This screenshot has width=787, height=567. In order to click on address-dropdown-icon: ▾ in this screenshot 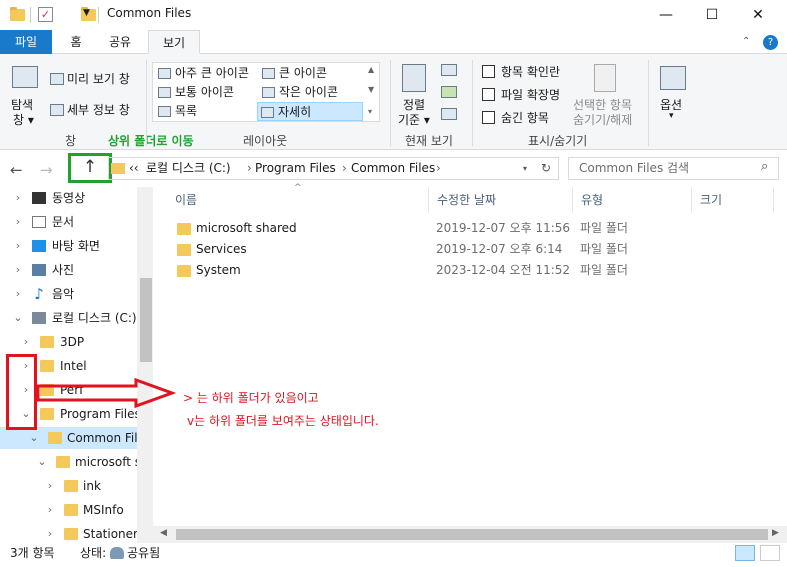, I will do `click(525, 168)`.